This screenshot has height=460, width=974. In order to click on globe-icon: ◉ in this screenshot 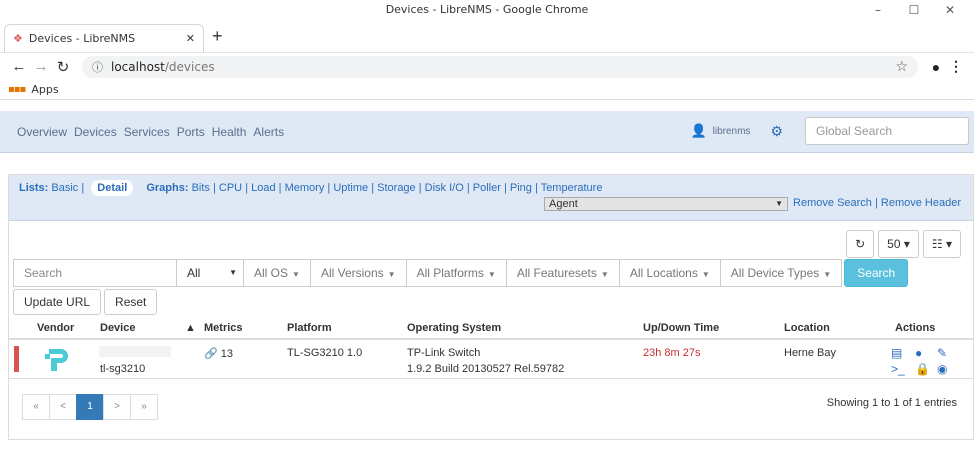, I will do `click(947, 369)`.